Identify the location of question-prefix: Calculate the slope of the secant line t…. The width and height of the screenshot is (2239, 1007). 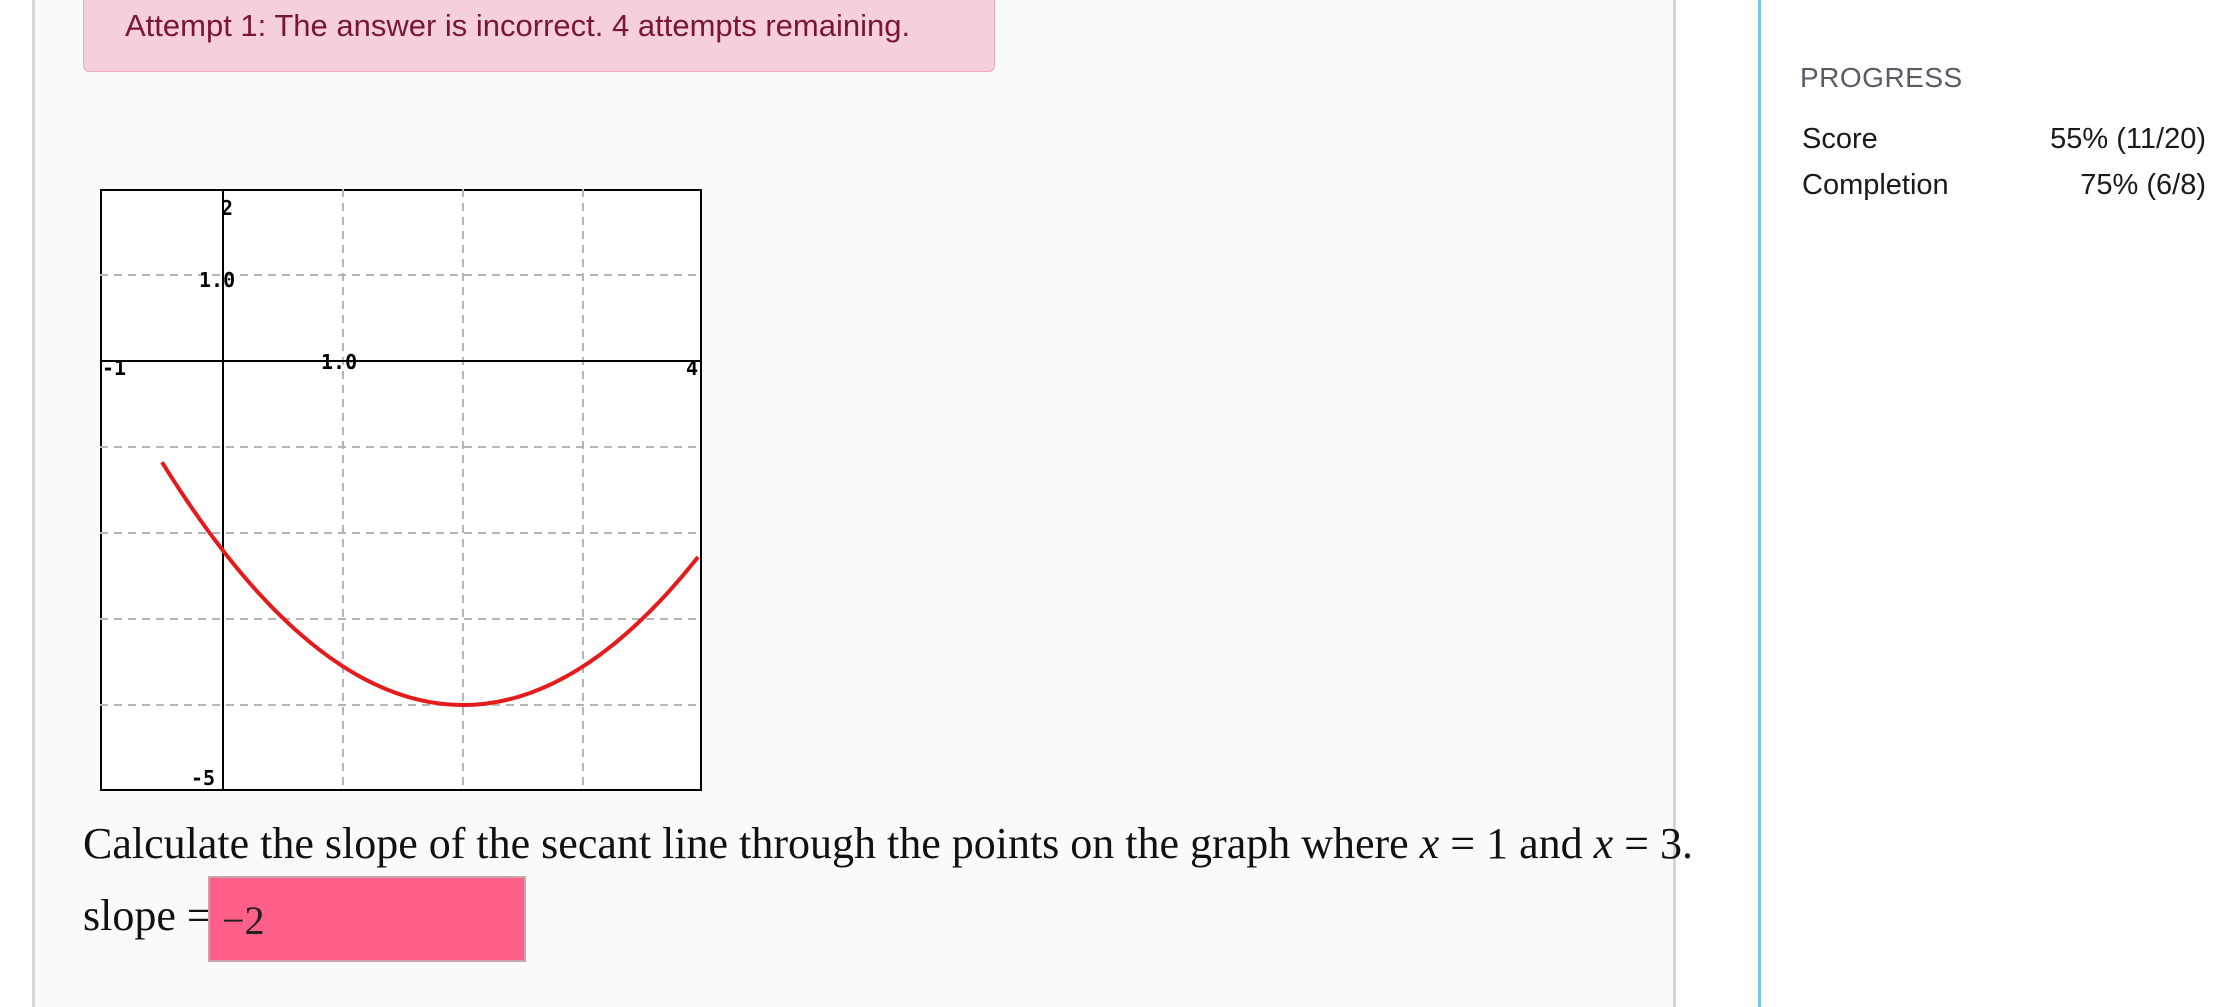
(751, 843).